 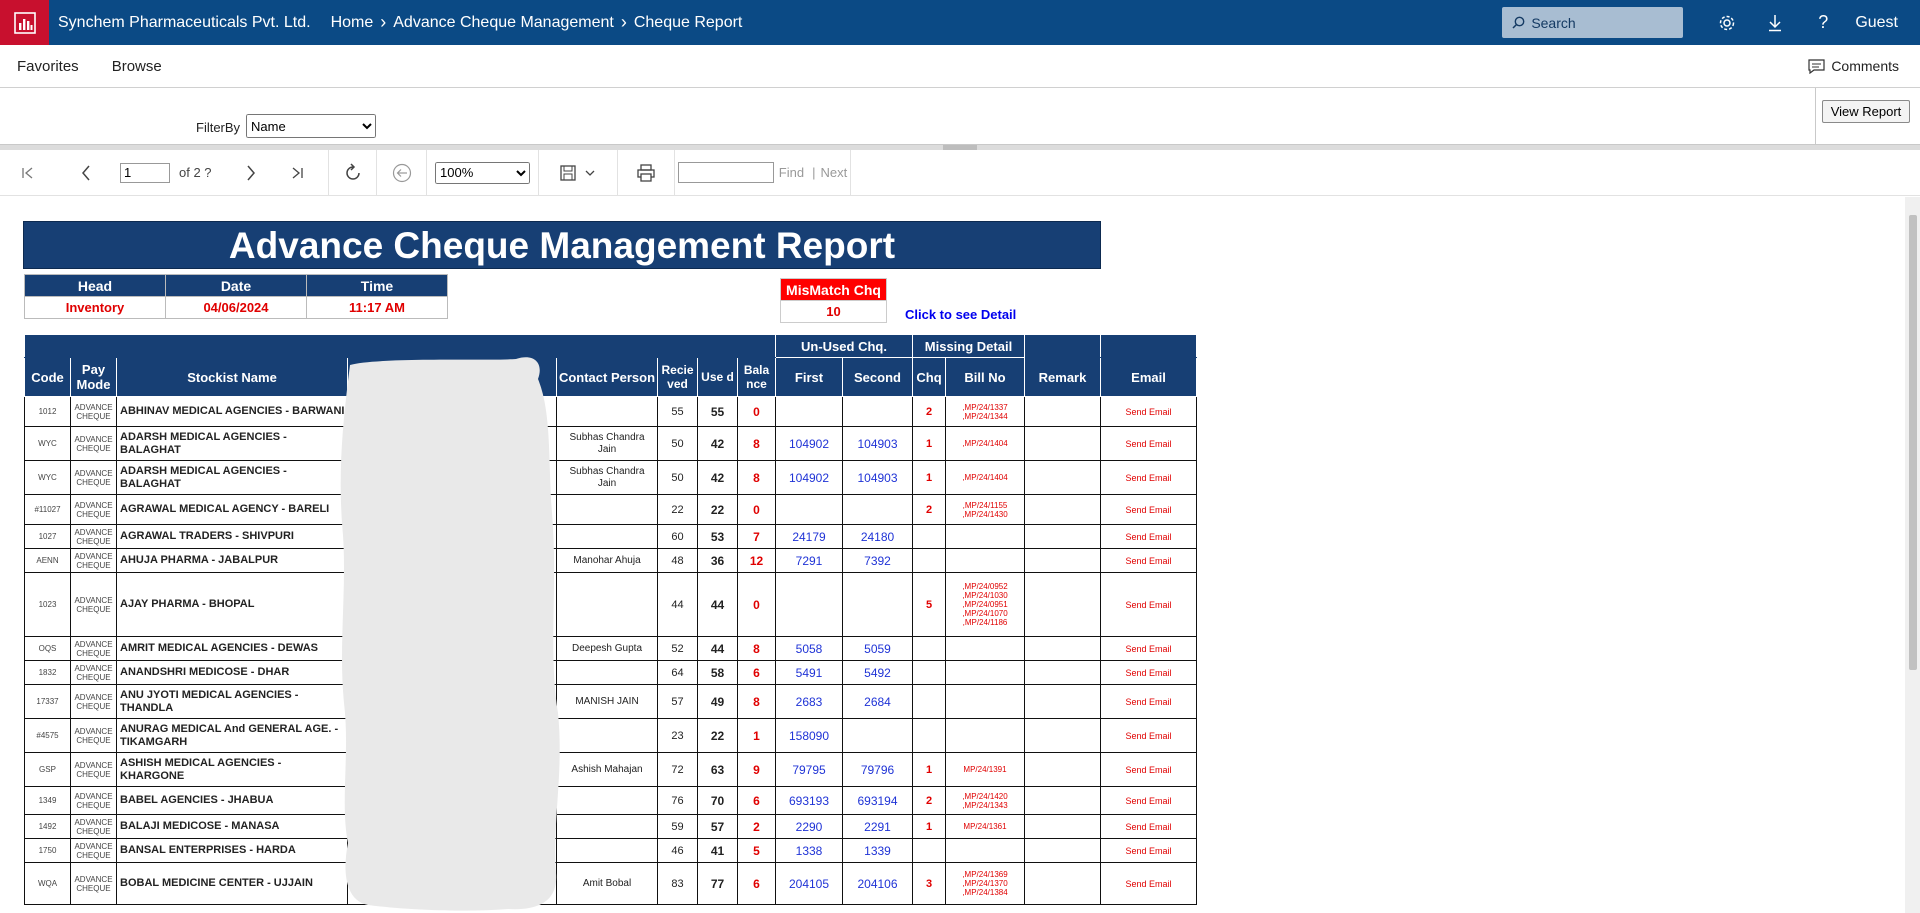 What do you see at coordinates (833, 172) in the screenshot?
I see `find-next-button: Next` at bounding box center [833, 172].